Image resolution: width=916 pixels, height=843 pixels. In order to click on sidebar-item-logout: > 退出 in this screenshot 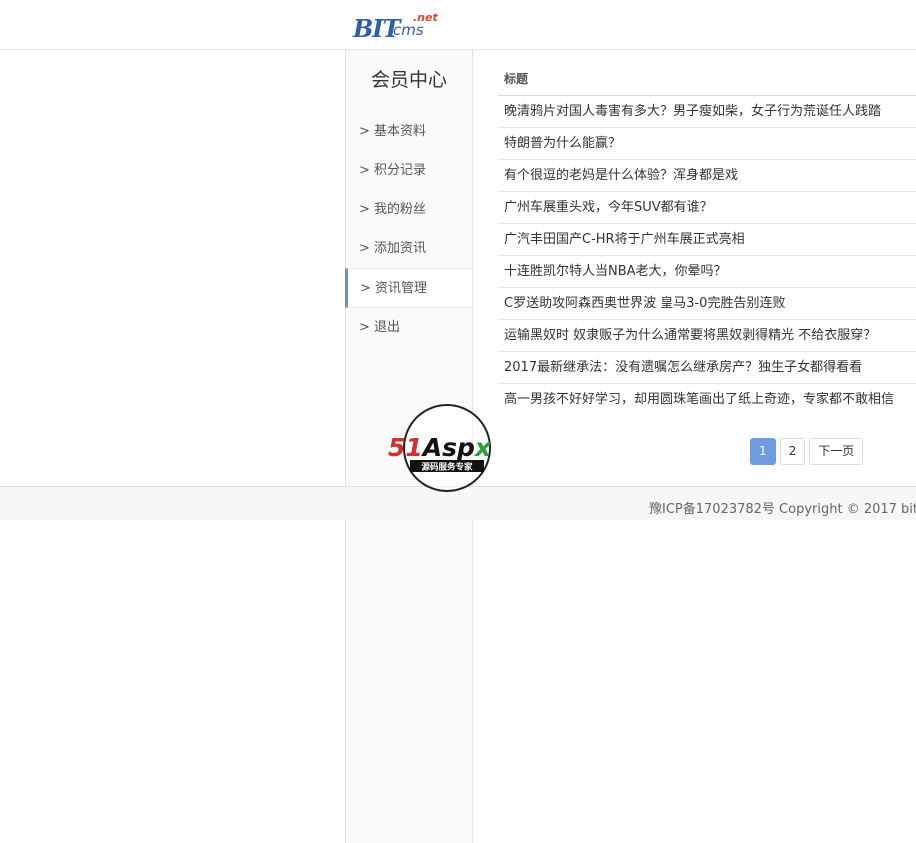, I will do `click(409, 327)`.